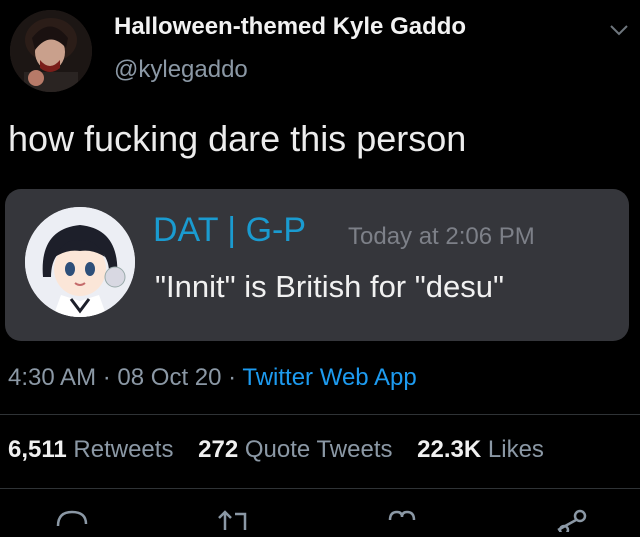 This screenshot has height=537, width=640. Describe the element at coordinates (51, 51) in the screenshot. I see `author-avatar` at that location.